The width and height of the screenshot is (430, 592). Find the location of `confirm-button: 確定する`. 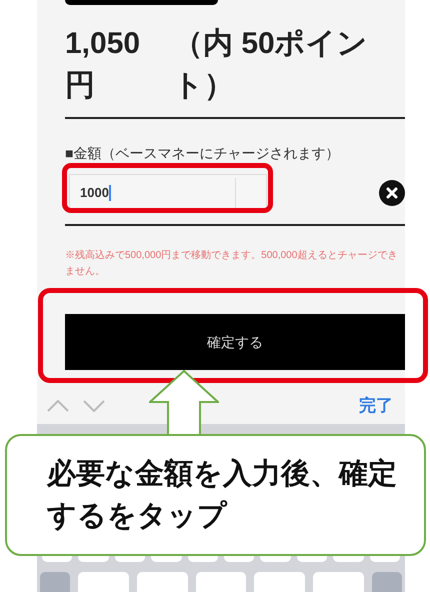

confirm-button: 確定する is located at coordinates (235, 342).